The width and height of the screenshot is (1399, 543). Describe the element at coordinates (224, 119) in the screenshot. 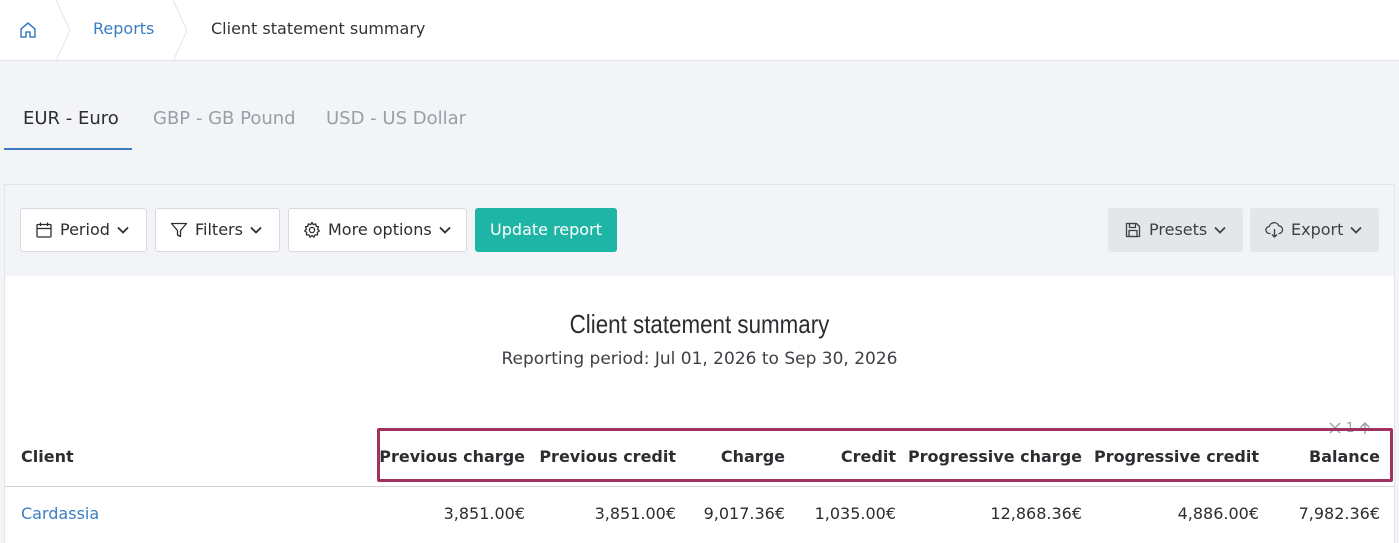

I see `tab-gbp: GBP - GB Pound` at that location.